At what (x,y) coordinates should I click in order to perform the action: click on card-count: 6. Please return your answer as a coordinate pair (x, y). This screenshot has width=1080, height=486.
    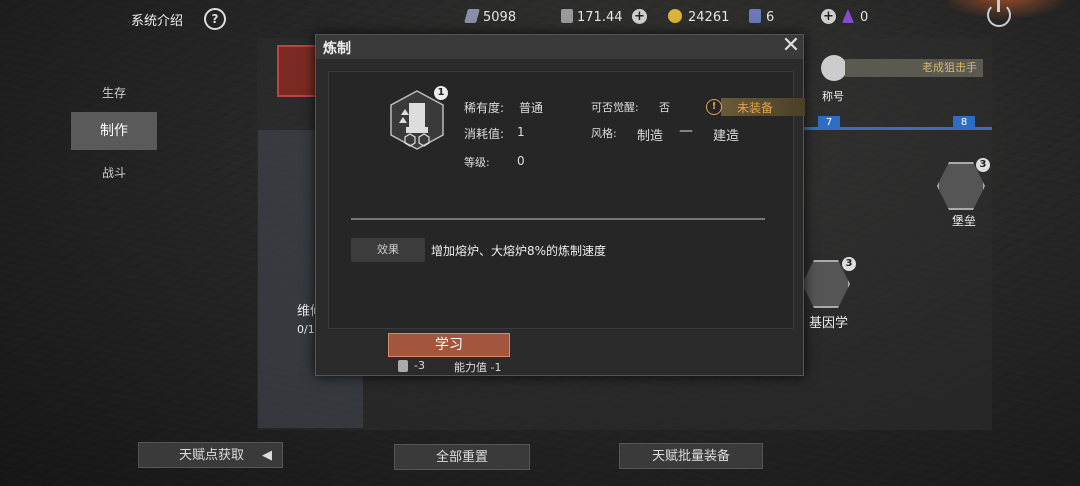
    Looking at the image, I should click on (770, 17).